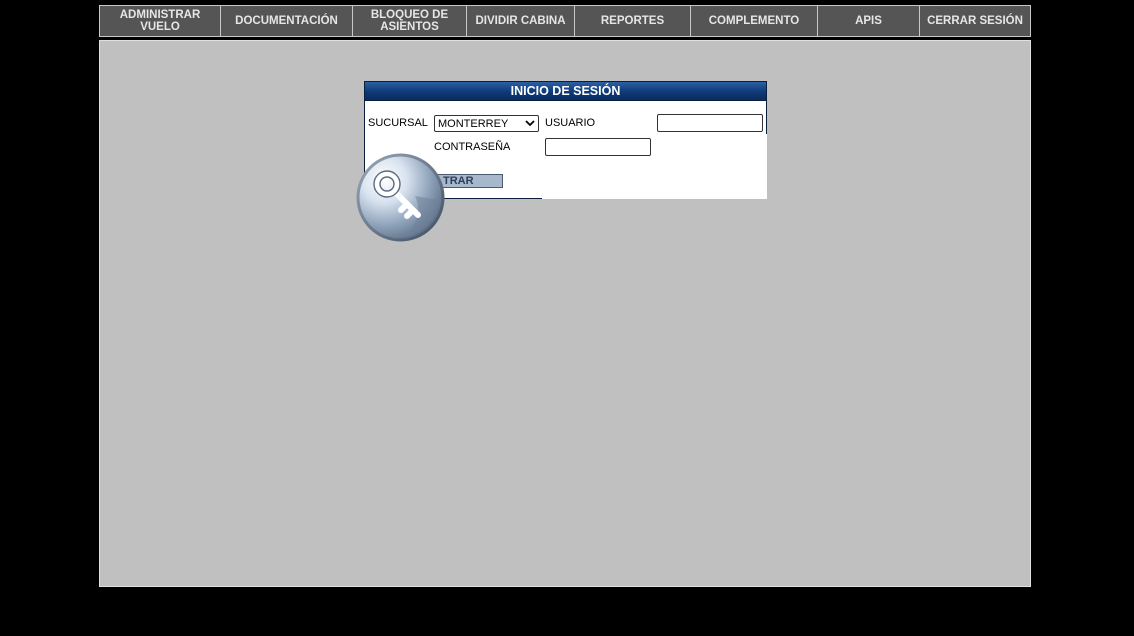 This screenshot has height=636, width=1134. I want to click on nav-bloqueo-de-asientos: BLOQUEO DE ASIENTOS, so click(410, 21).